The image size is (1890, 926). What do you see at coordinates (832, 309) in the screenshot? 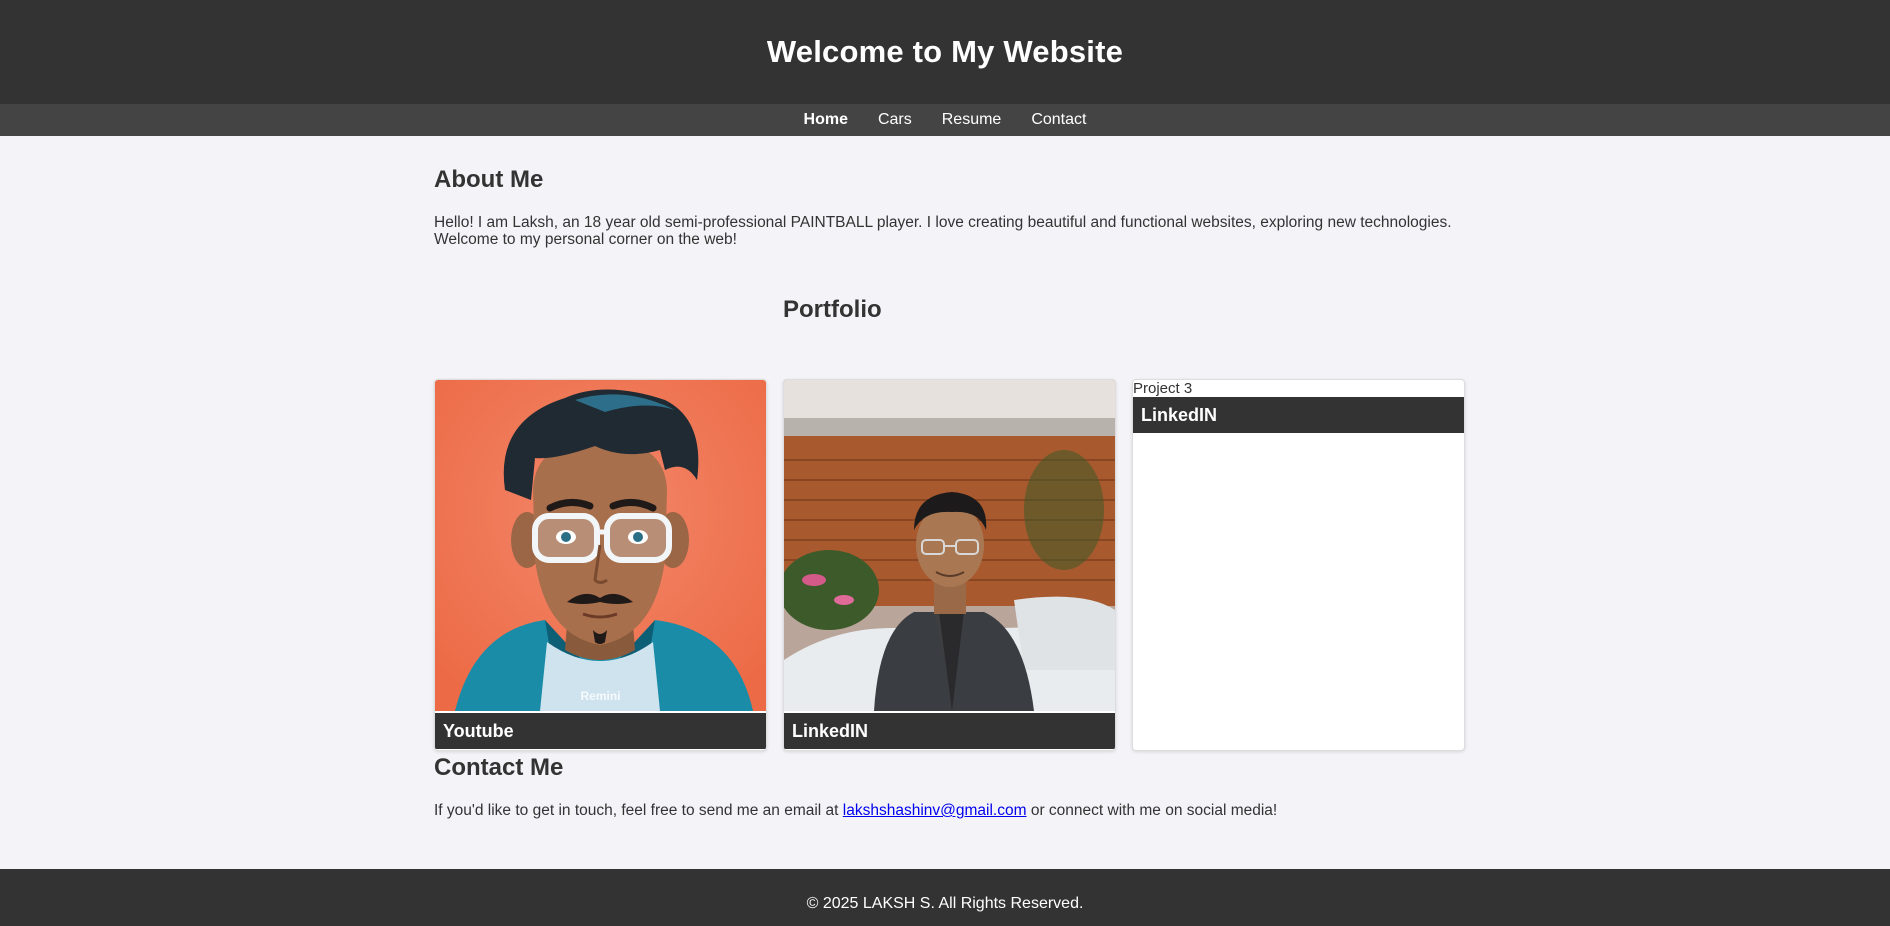
I see `portfolio-heading: Portfolio` at bounding box center [832, 309].